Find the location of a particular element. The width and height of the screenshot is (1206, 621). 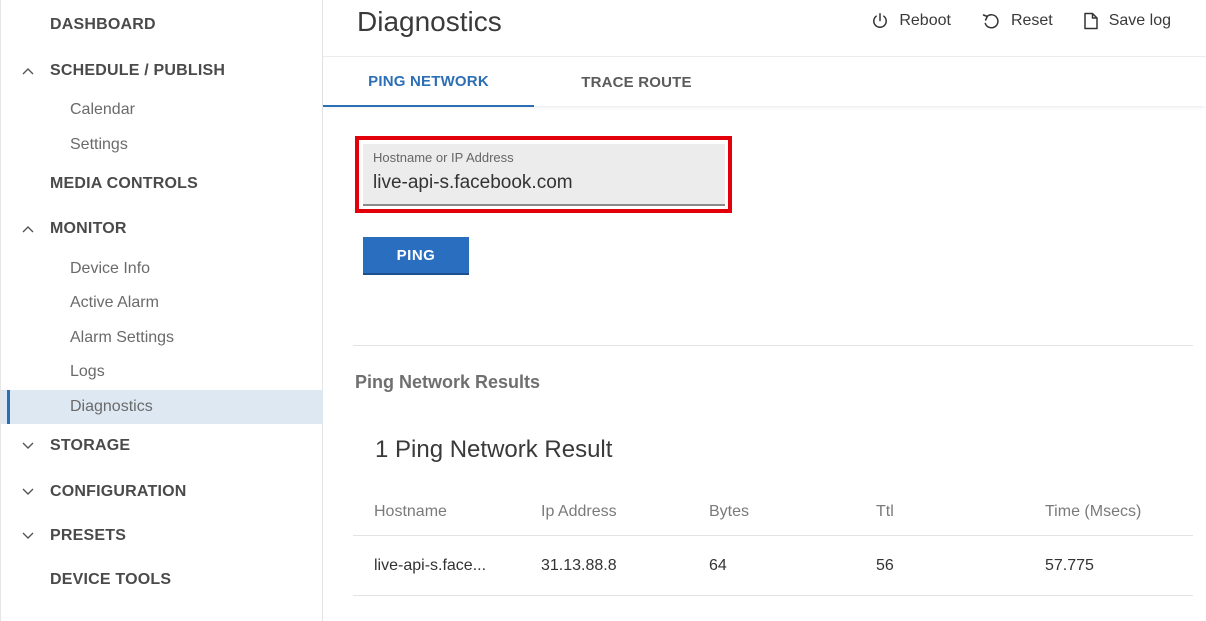

sidebar-item-calendar: Calendar is located at coordinates (162, 110).